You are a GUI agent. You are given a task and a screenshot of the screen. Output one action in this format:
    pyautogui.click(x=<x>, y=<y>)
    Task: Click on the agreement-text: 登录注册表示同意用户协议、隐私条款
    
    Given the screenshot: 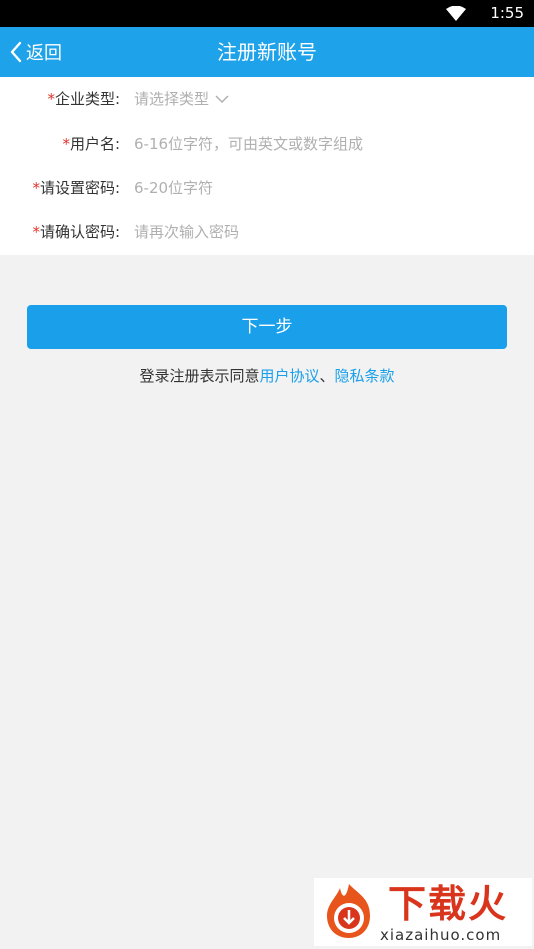 What is the action you would take?
    pyautogui.click(x=267, y=376)
    